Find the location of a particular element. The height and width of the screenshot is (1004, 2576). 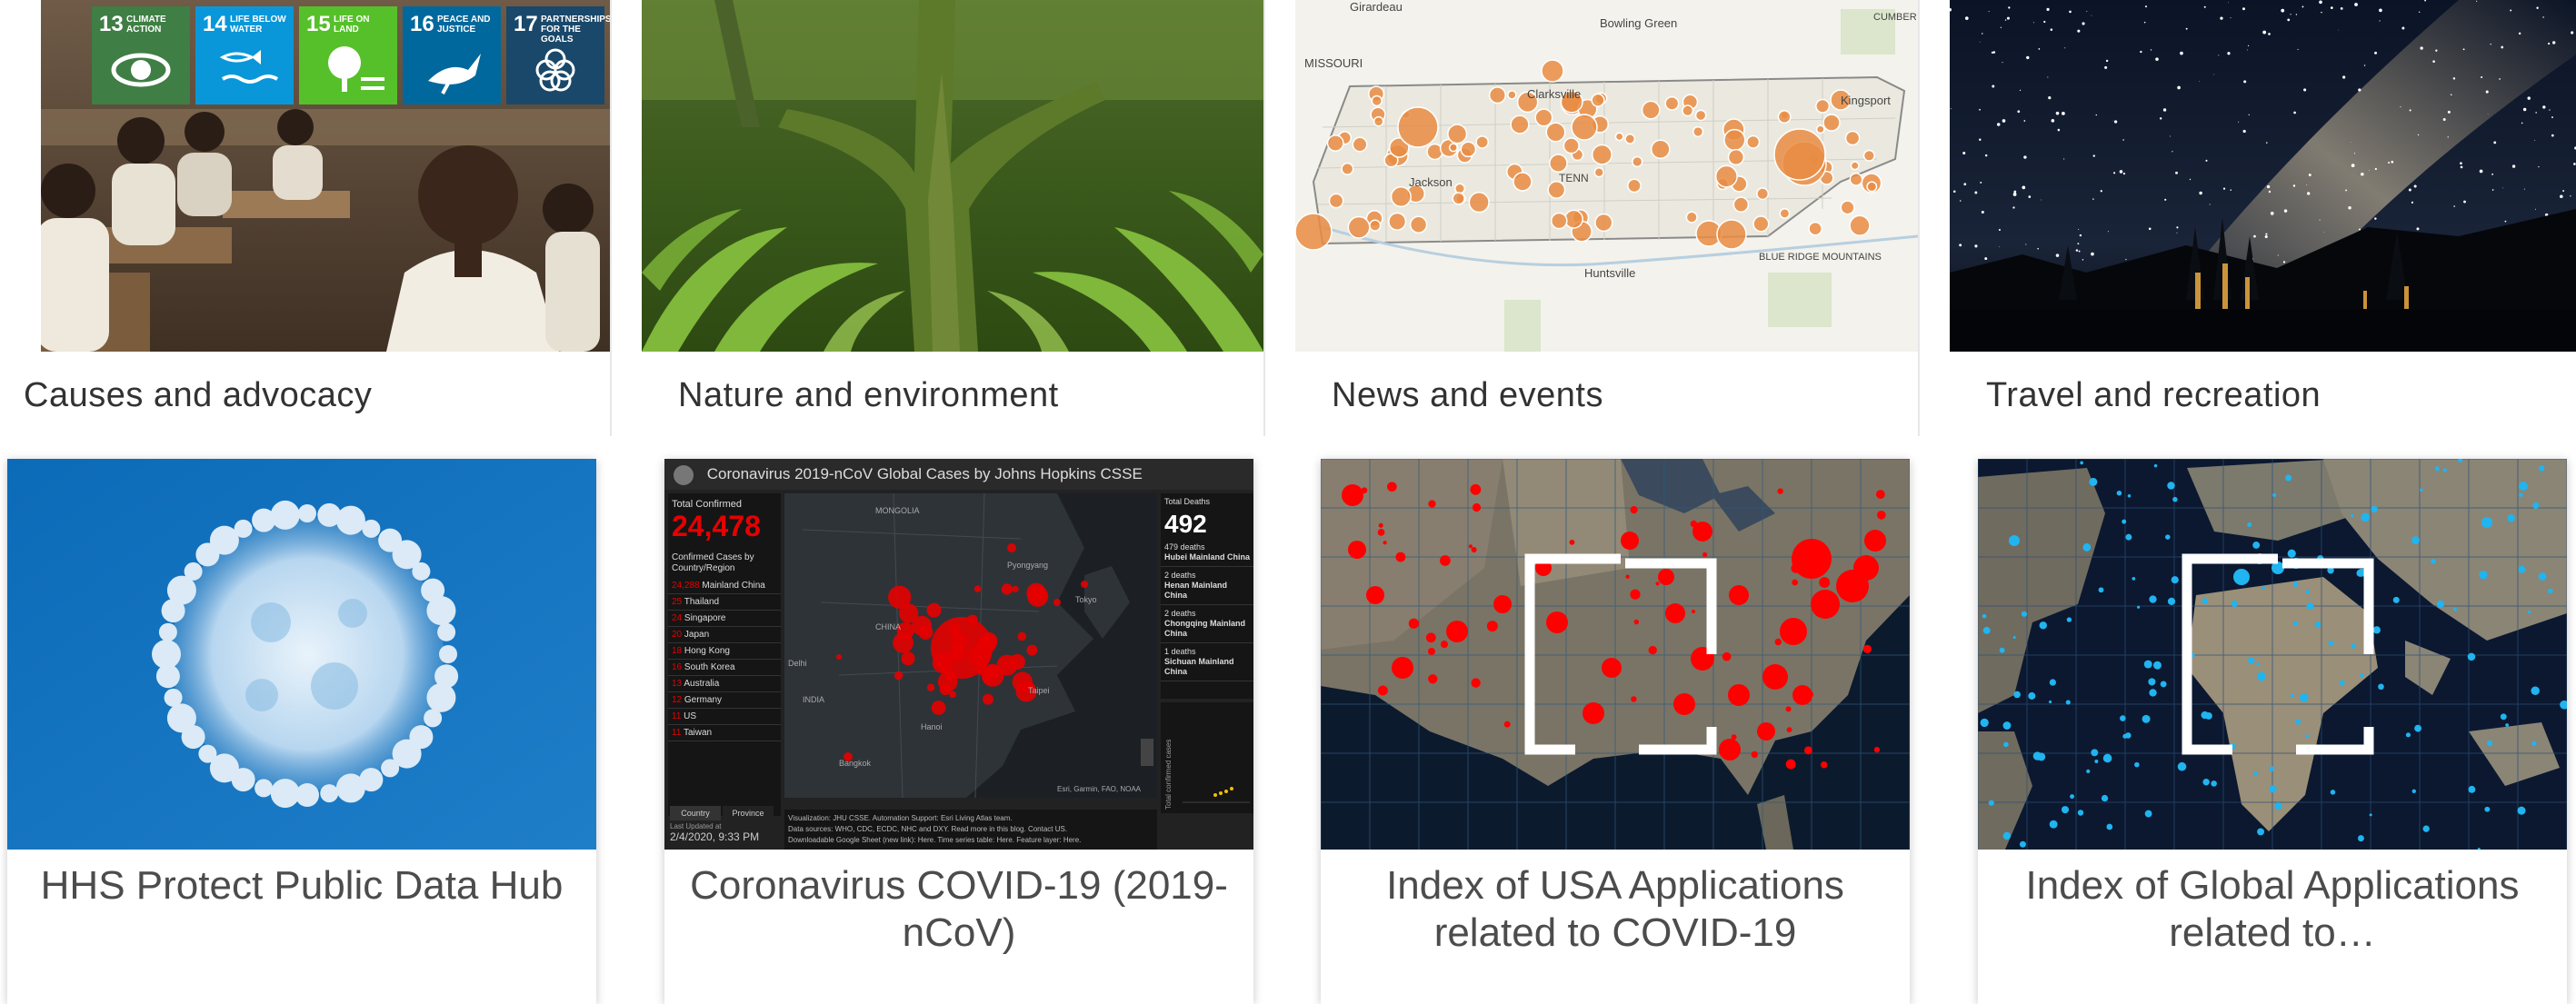

world-map-image is located at coordinates (2272, 654).